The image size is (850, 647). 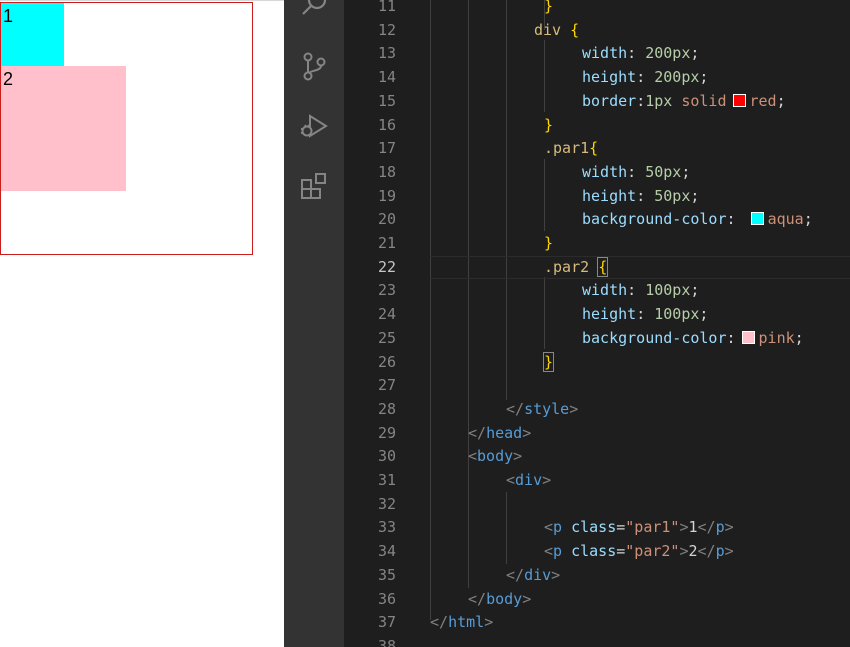 What do you see at coordinates (597, 31) in the screenshot?
I see `code-line: 12 div {` at bounding box center [597, 31].